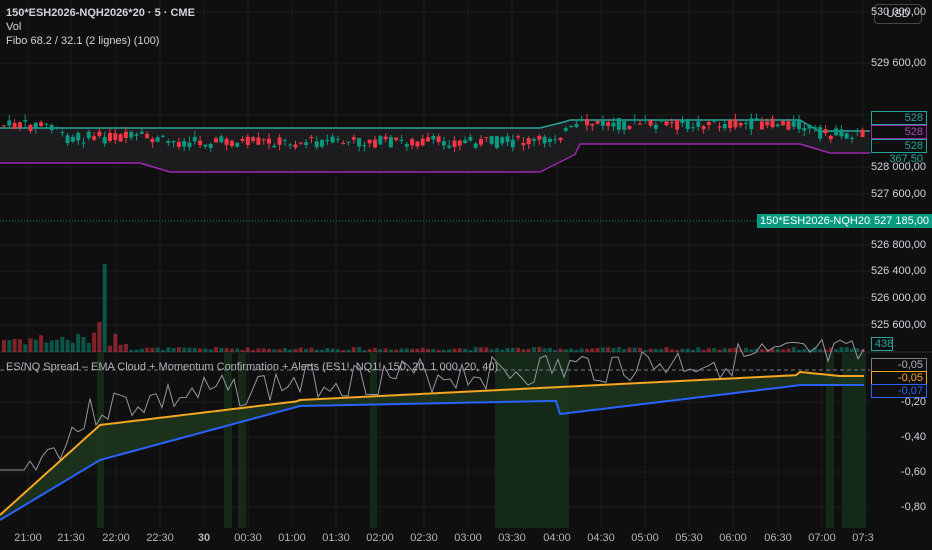  What do you see at coordinates (913, 402) in the screenshot?
I see `indicator-axis-label: -0,20` at bounding box center [913, 402].